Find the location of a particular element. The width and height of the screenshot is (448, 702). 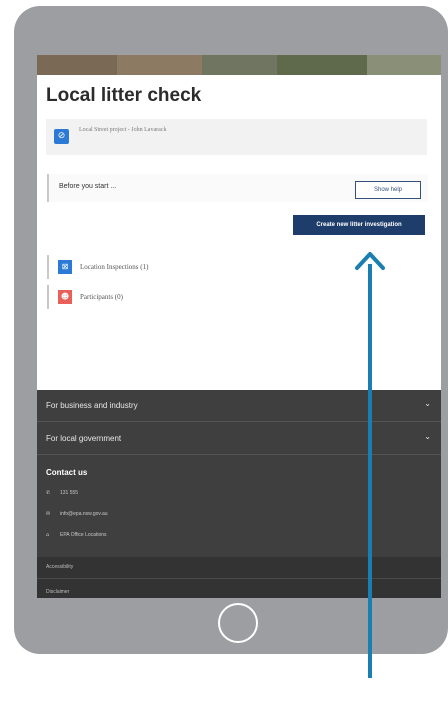

location-inspection-icon: ⊠ is located at coordinates (65, 267).